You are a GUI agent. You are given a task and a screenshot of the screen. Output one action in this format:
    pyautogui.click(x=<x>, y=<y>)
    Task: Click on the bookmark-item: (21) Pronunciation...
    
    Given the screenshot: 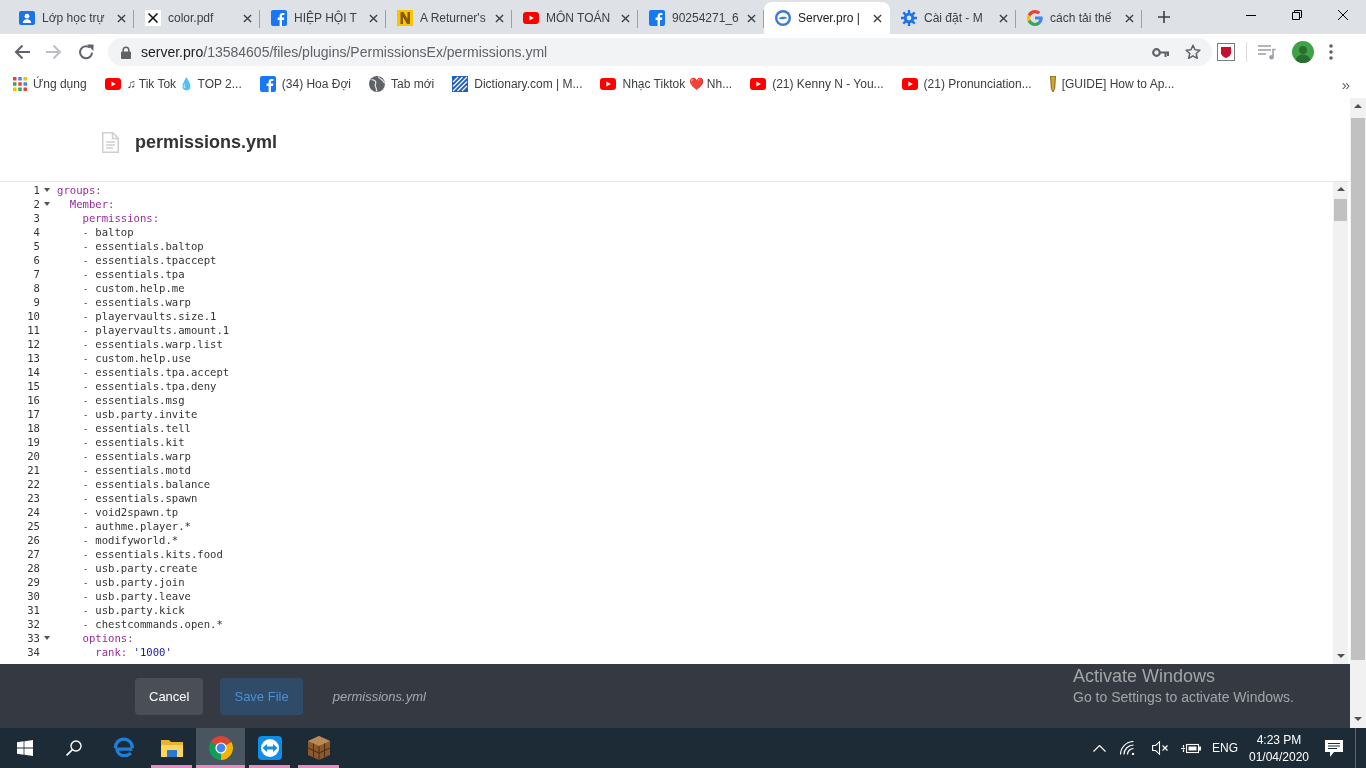 What is the action you would take?
    pyautogui.click(x=966, y=84)
    